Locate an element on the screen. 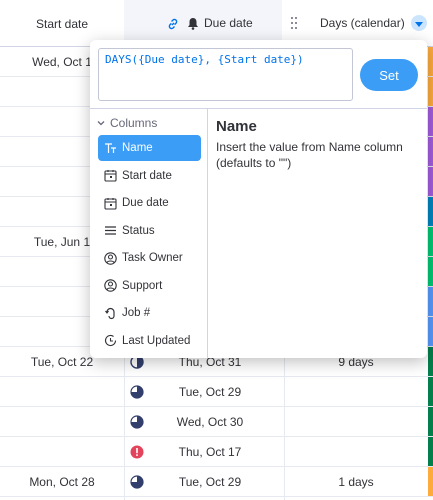 Image resolution: width=433 pixels, height=500 pixels. column-option-label: Status is located at coordinates (138, 230).